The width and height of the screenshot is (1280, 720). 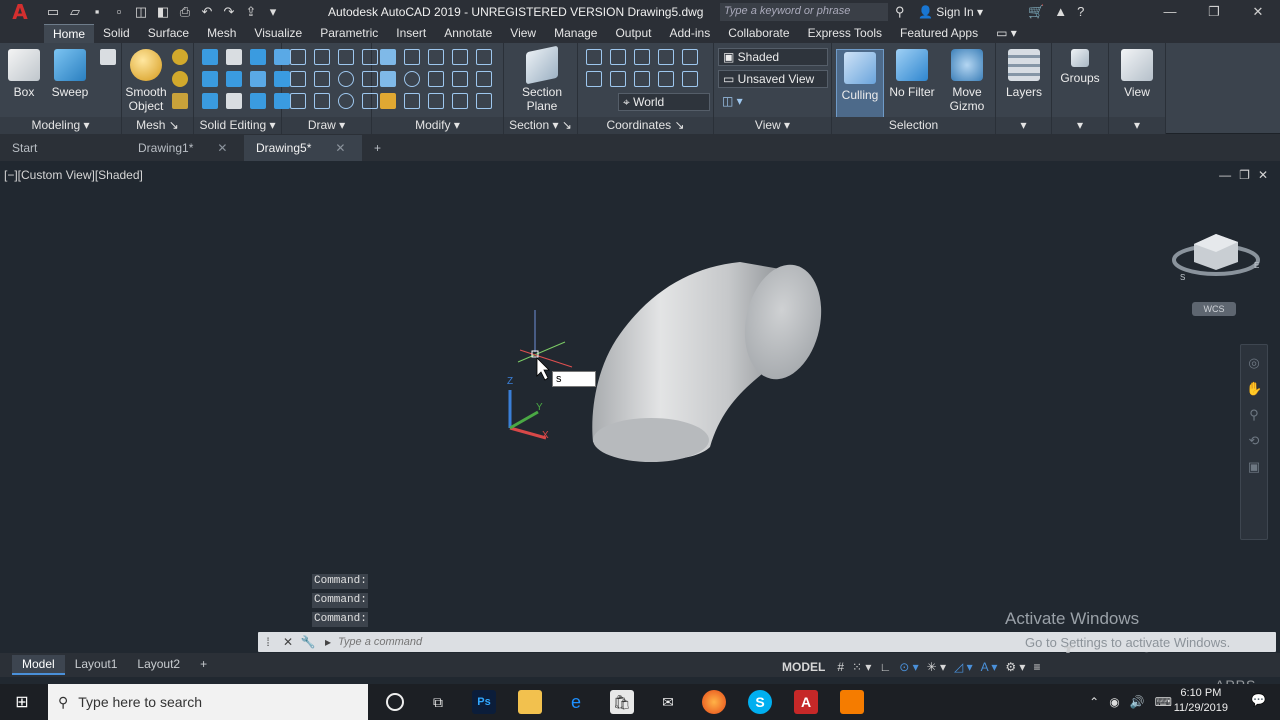 I want to click on doc-tab-drawing5: Drawing5* ✕, so click(x=303, y=148).